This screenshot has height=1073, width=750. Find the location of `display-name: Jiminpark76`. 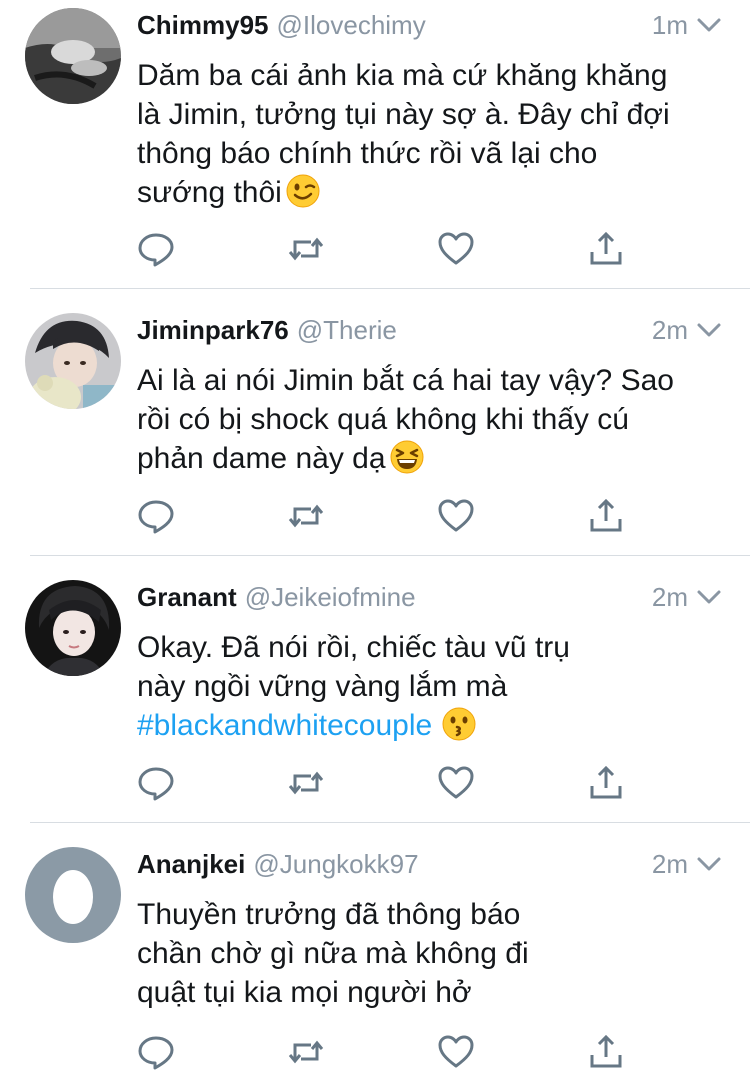

display-name: Jiminpark76 is located at coordinates (213, 330).